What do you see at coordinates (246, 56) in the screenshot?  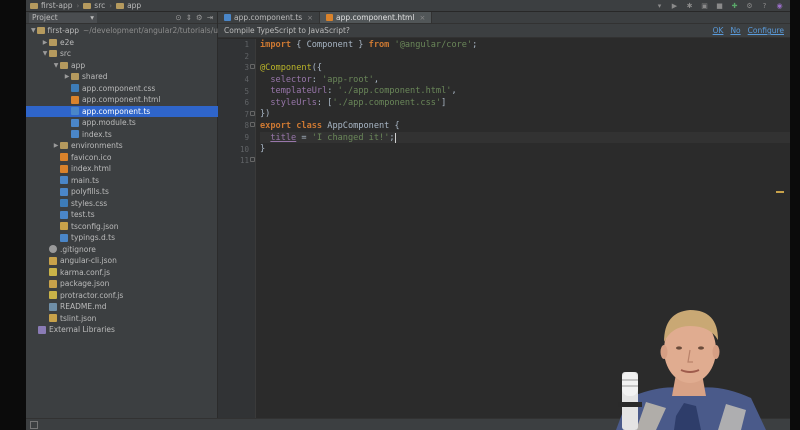 I see `line-number: 2` at bounding box center [246, 56].